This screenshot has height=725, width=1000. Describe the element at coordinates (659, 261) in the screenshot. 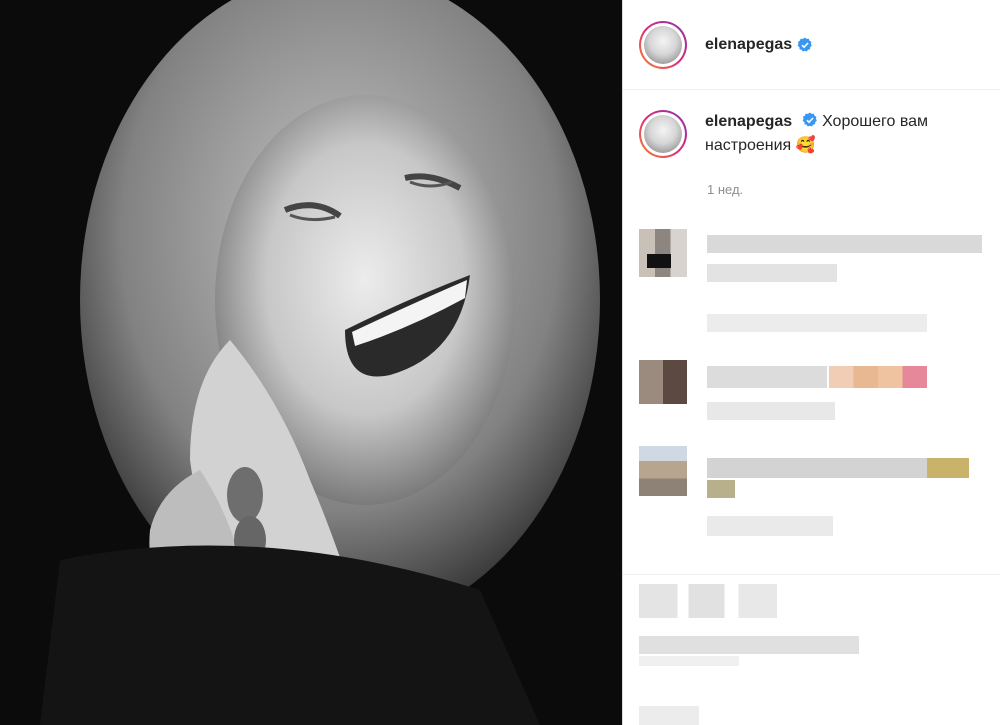

I see `comment-avatar-dark` at that location.